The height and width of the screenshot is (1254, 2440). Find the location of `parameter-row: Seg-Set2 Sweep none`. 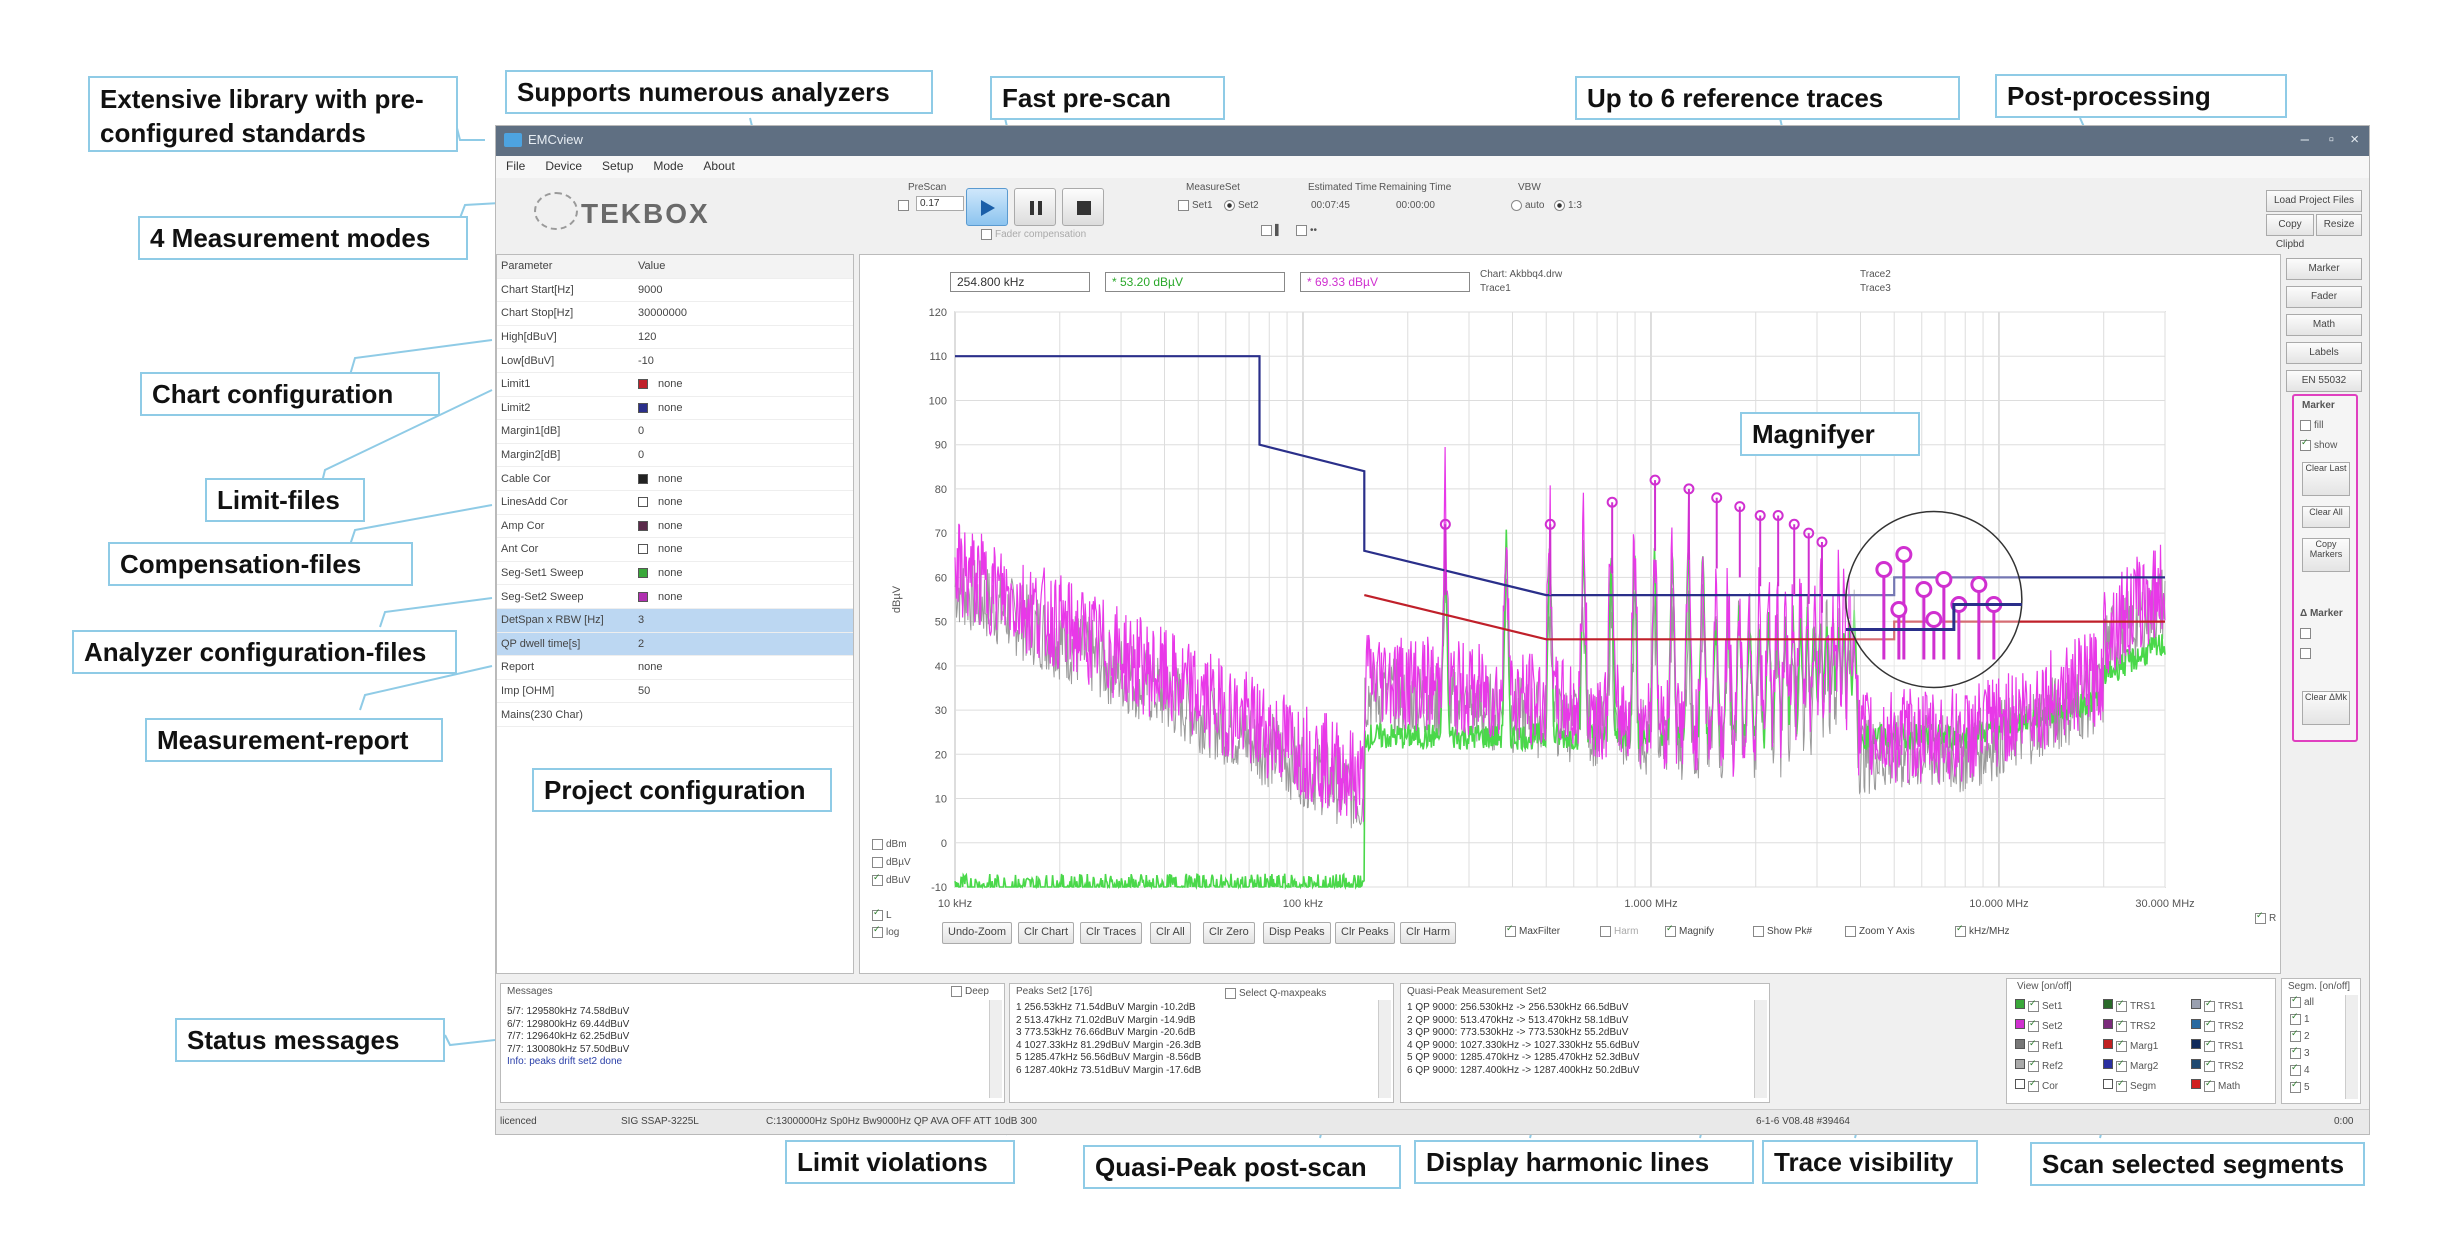

parameter-row: Seg-Set2 Sweep none is located at coordinates (675, 597).